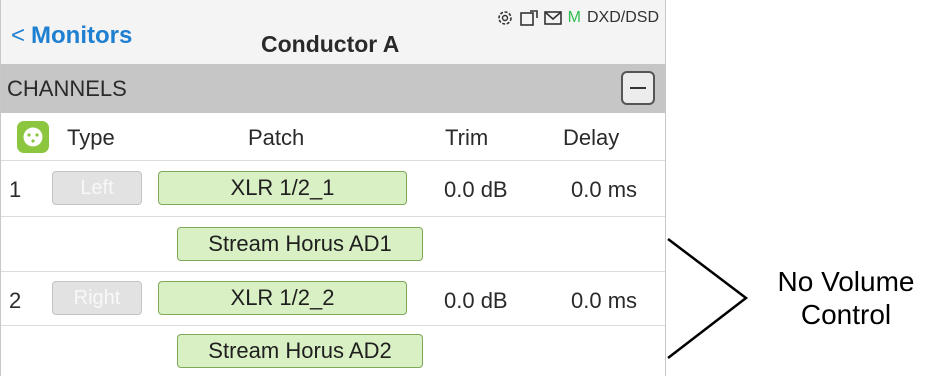 This screenshot has height=376, width=931. I want to click on column-header-row: Type Patch Trim Delay, so click(333, 137).